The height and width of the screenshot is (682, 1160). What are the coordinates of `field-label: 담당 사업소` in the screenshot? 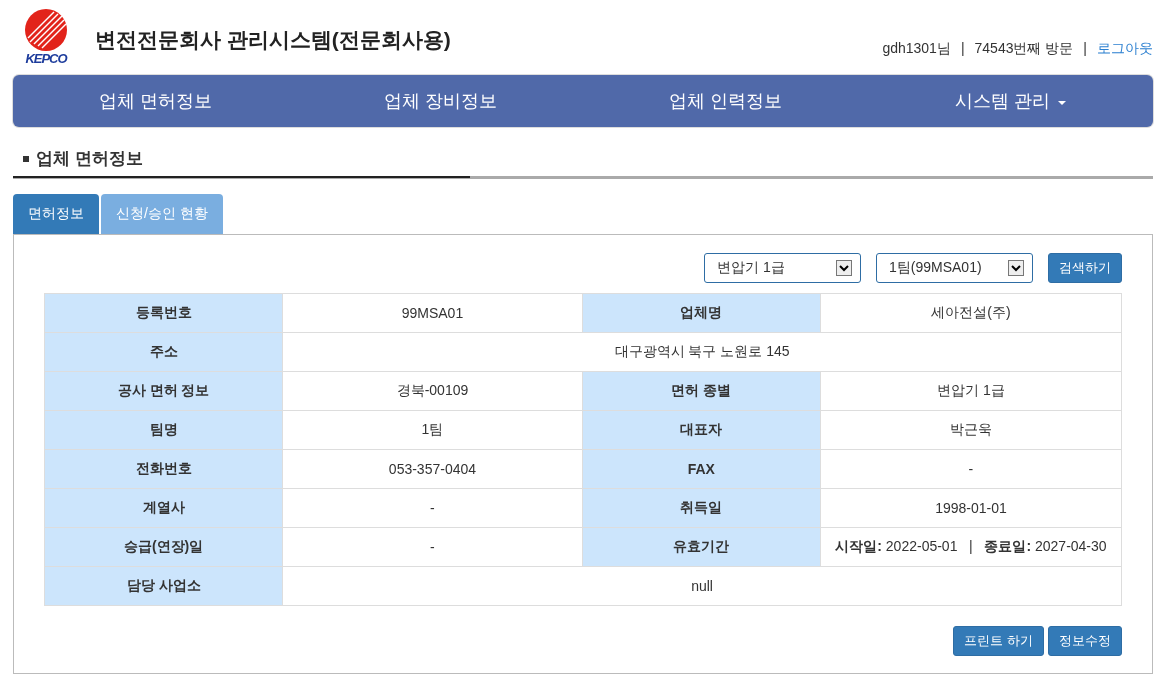 It's located at (163, 586).